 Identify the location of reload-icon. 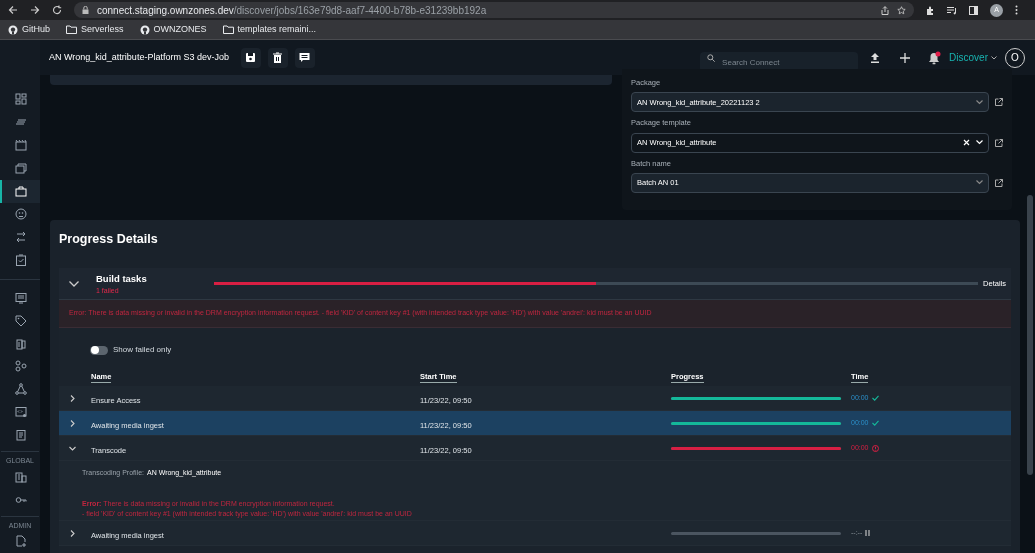
(57, 10).